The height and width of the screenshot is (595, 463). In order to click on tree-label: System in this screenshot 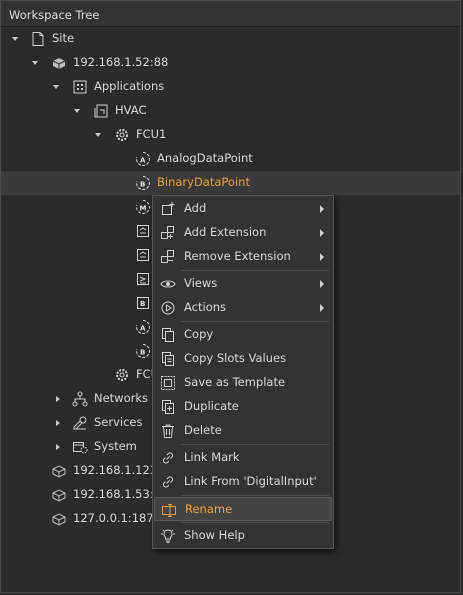, I will do `click(115, 446)`.